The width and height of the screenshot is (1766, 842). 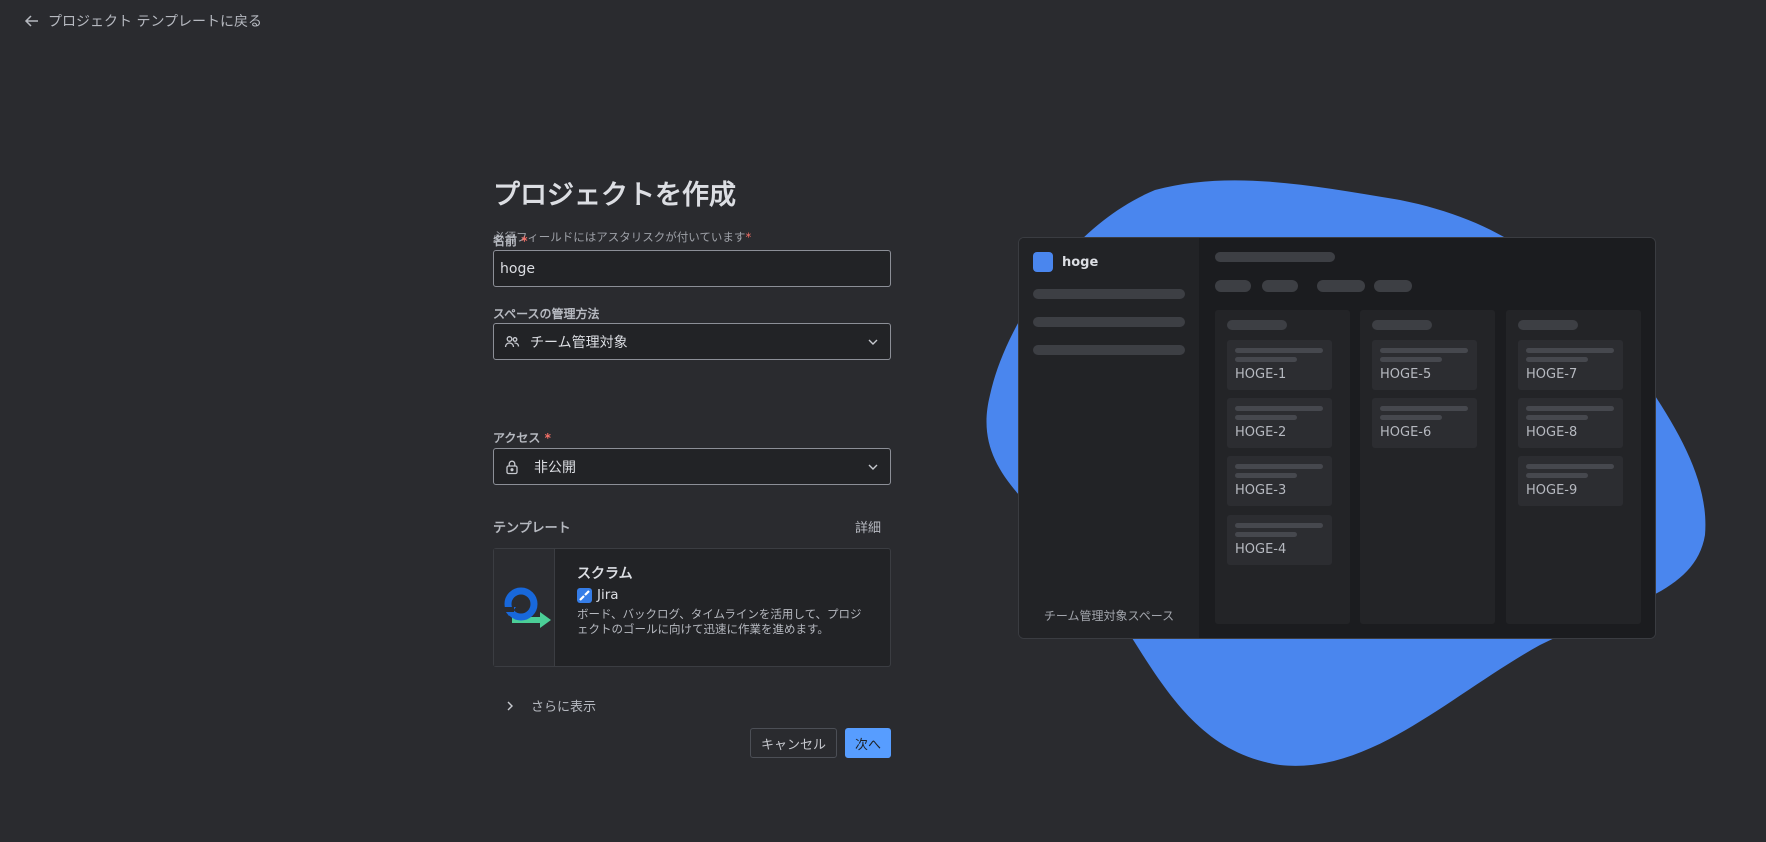 What do you see at coordinates (555, 467) in the screenshot?
I see `access-value: 非公開` at bounding box center [555, 467].